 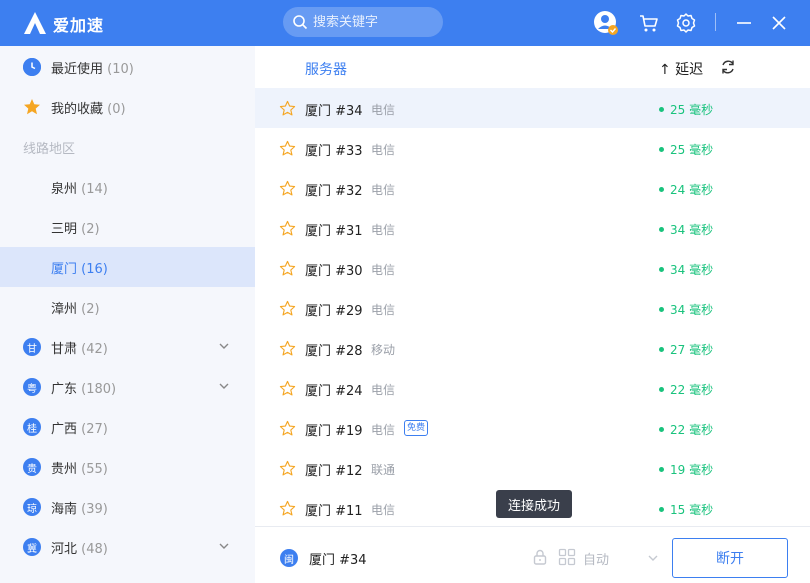 I want to click on minimize-icon, so click(x=744, y=23).